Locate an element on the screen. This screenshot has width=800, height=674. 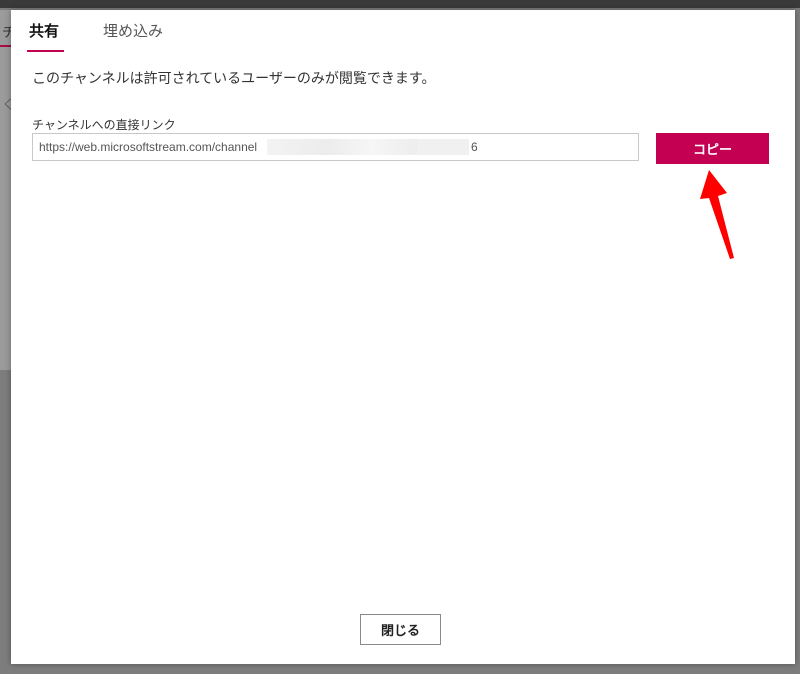
annotation-arrow-icon is located at coordinates (721, 214).